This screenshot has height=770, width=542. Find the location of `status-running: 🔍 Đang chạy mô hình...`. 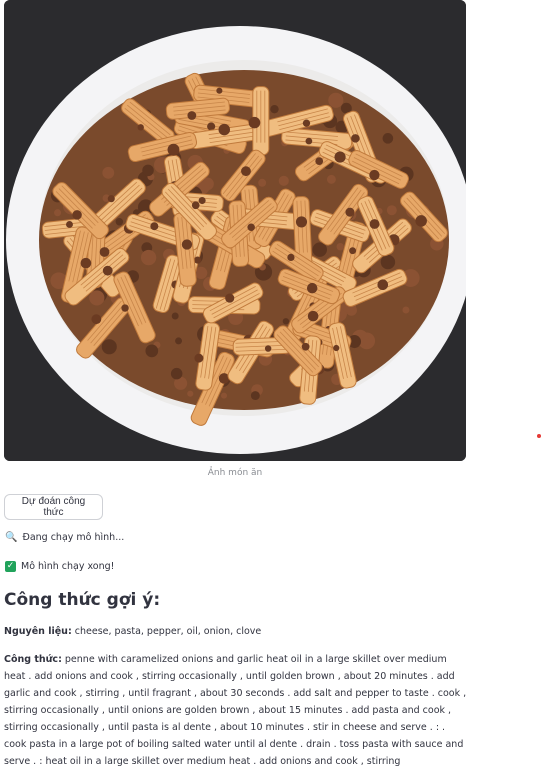

status-running: 🔍 Đang chạy mô hình... is located at coordinates (64, 537).